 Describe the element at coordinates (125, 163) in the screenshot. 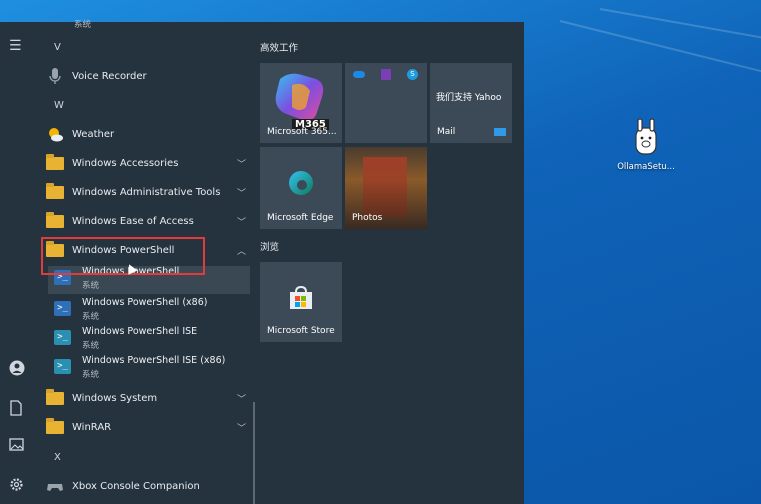

I see `app-label: Windows Accessories` at that location.